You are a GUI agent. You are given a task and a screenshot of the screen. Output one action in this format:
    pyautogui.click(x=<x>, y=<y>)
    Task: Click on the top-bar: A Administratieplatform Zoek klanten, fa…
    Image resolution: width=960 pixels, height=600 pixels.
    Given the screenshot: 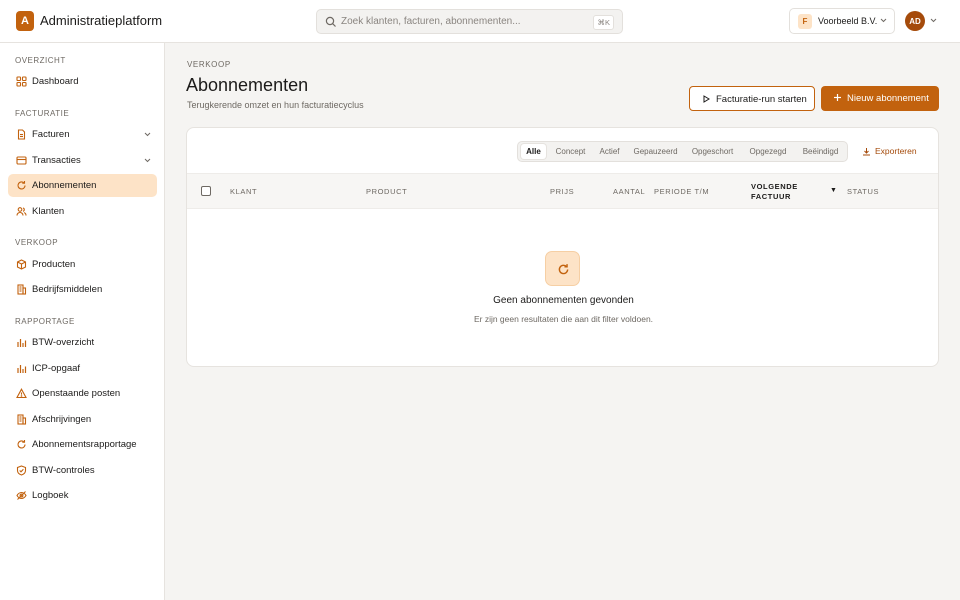 What is the action you would take?
    pyautogui.click(x=480, y=21)
    